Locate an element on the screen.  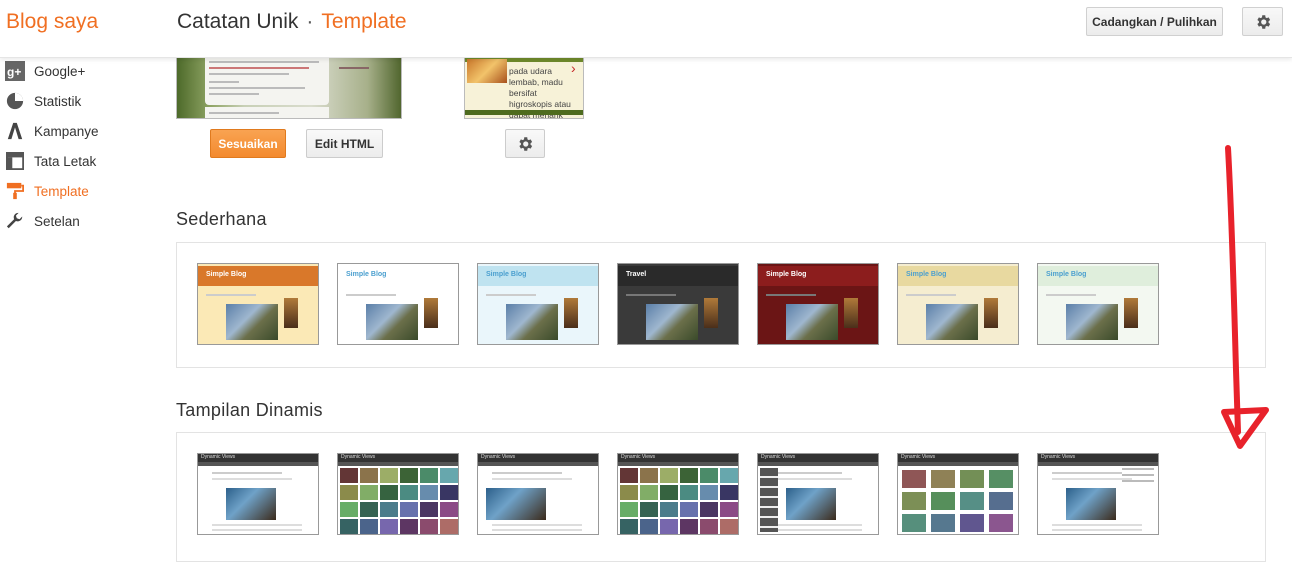
sidebar-item-label: Google+ is located at coordinates (60, 71).